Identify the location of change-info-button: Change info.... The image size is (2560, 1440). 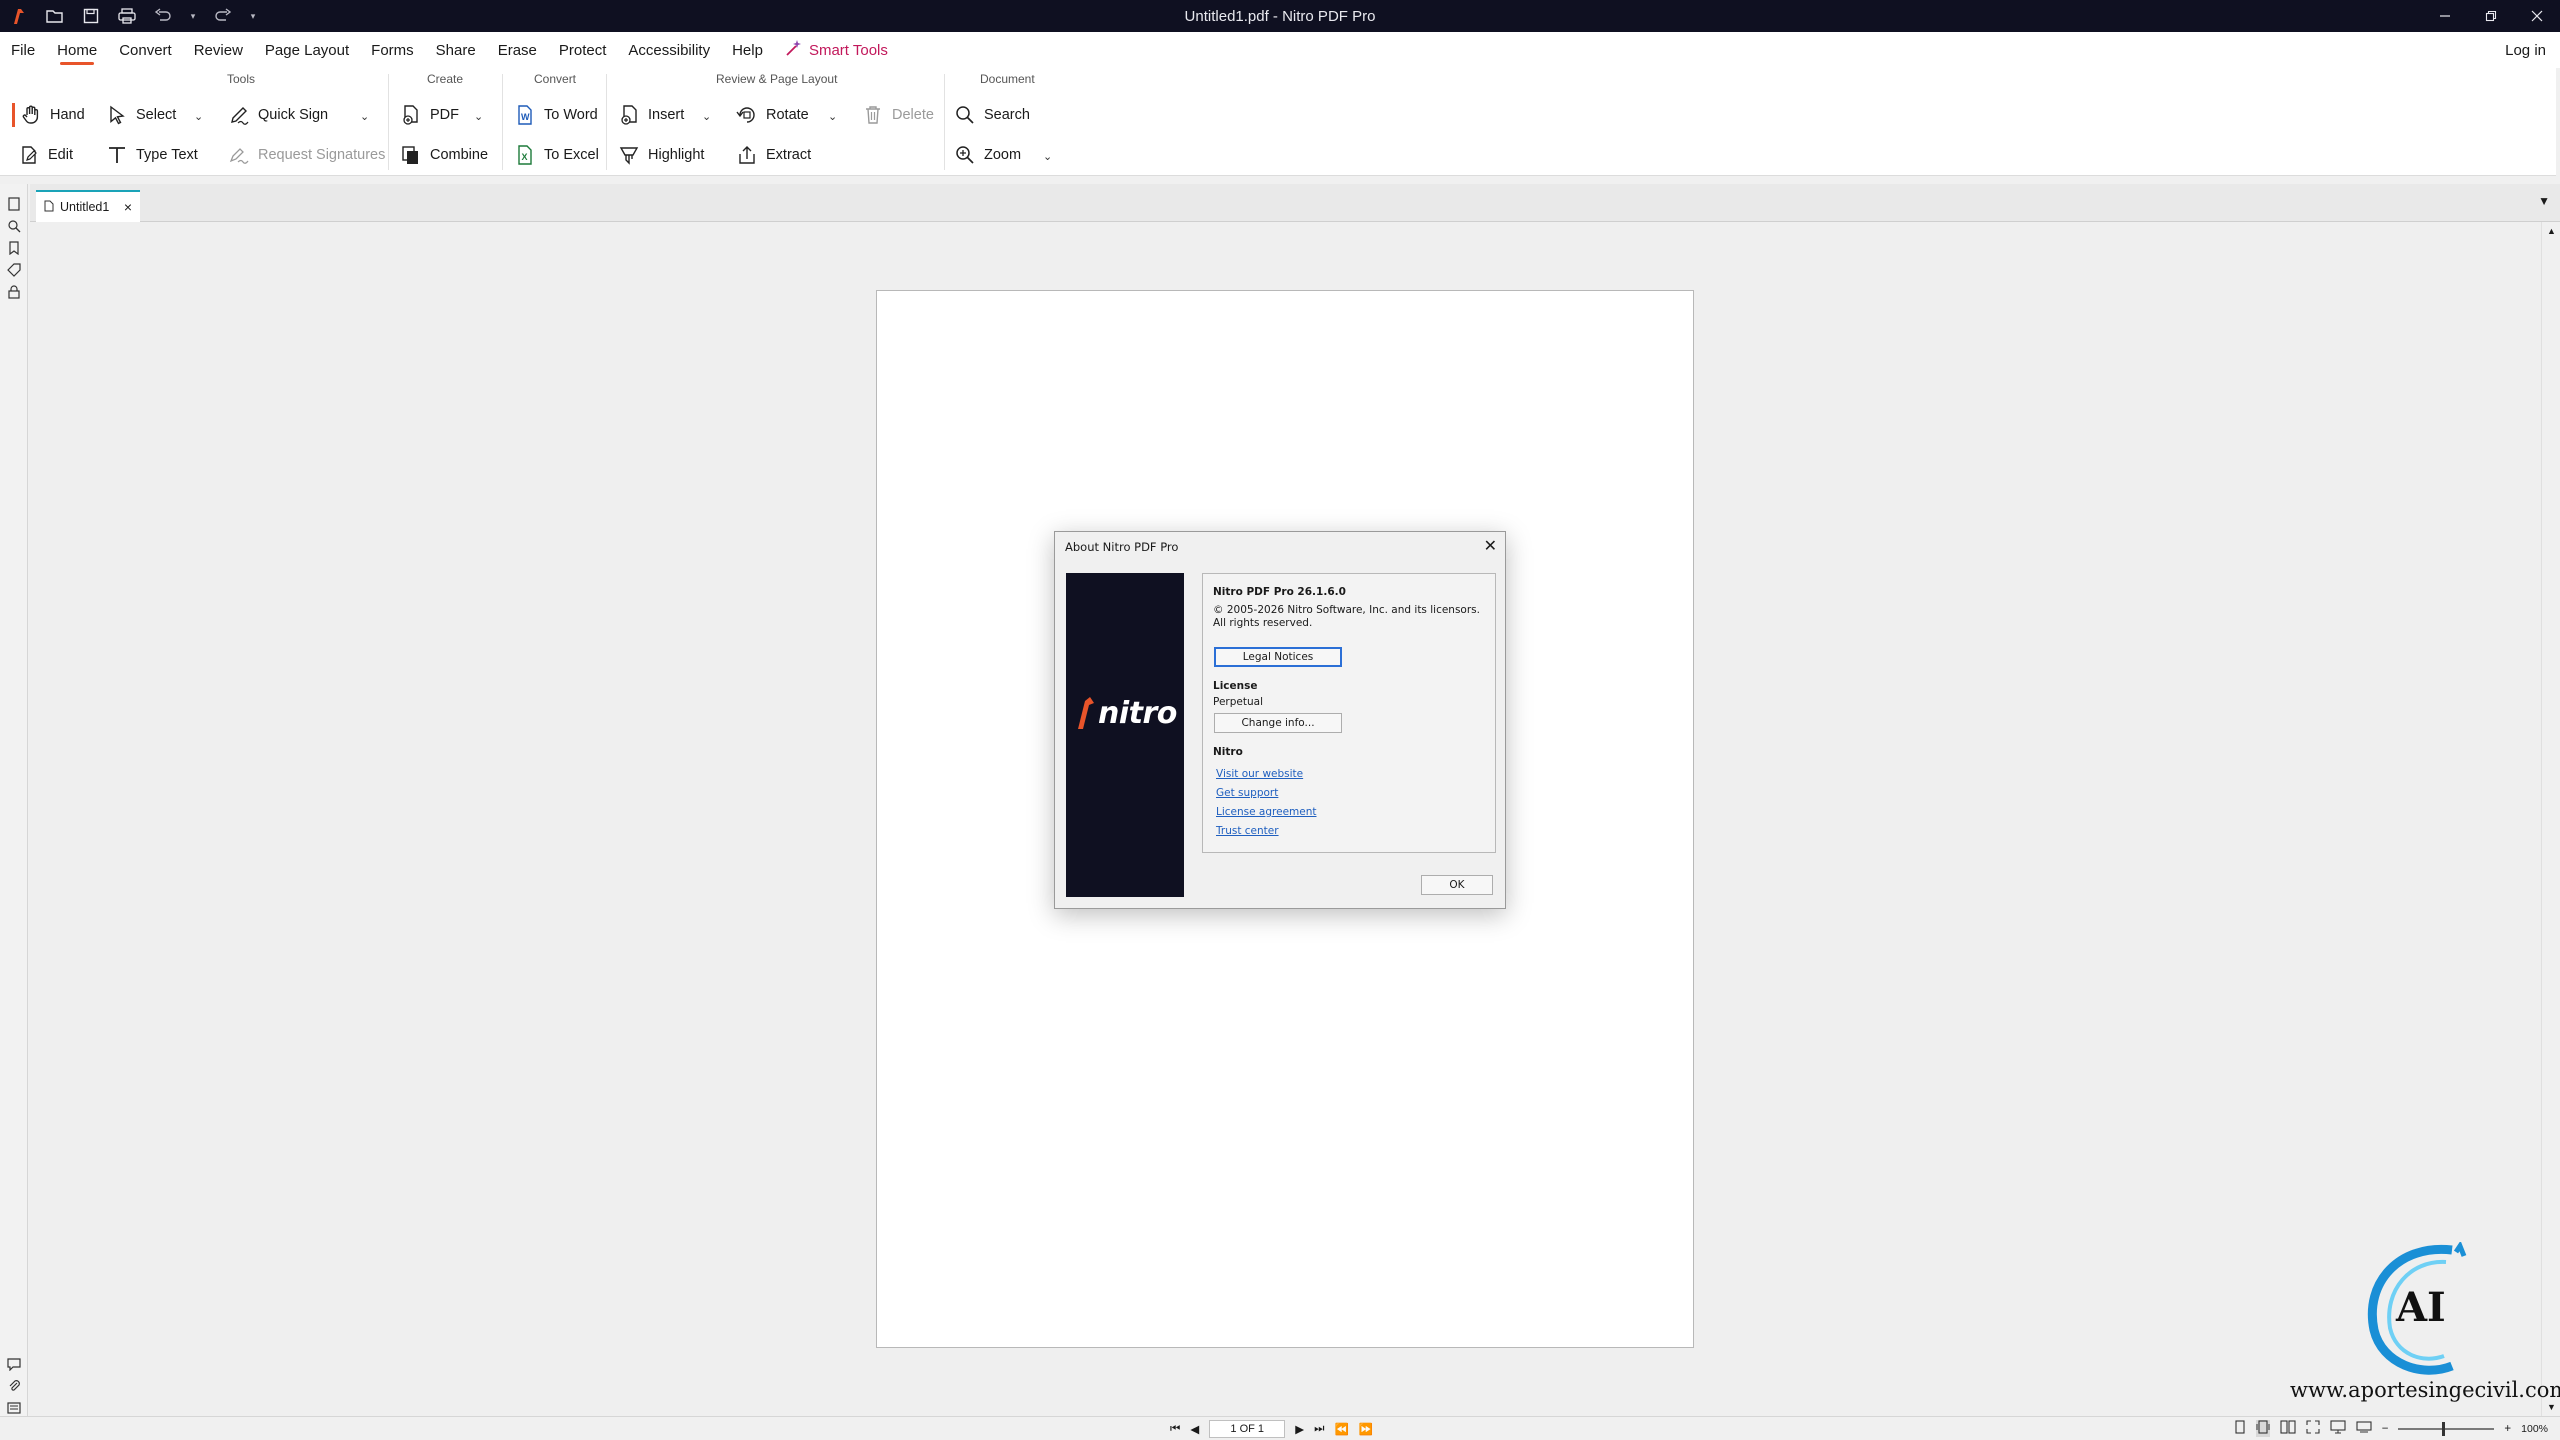
(1278, 723).